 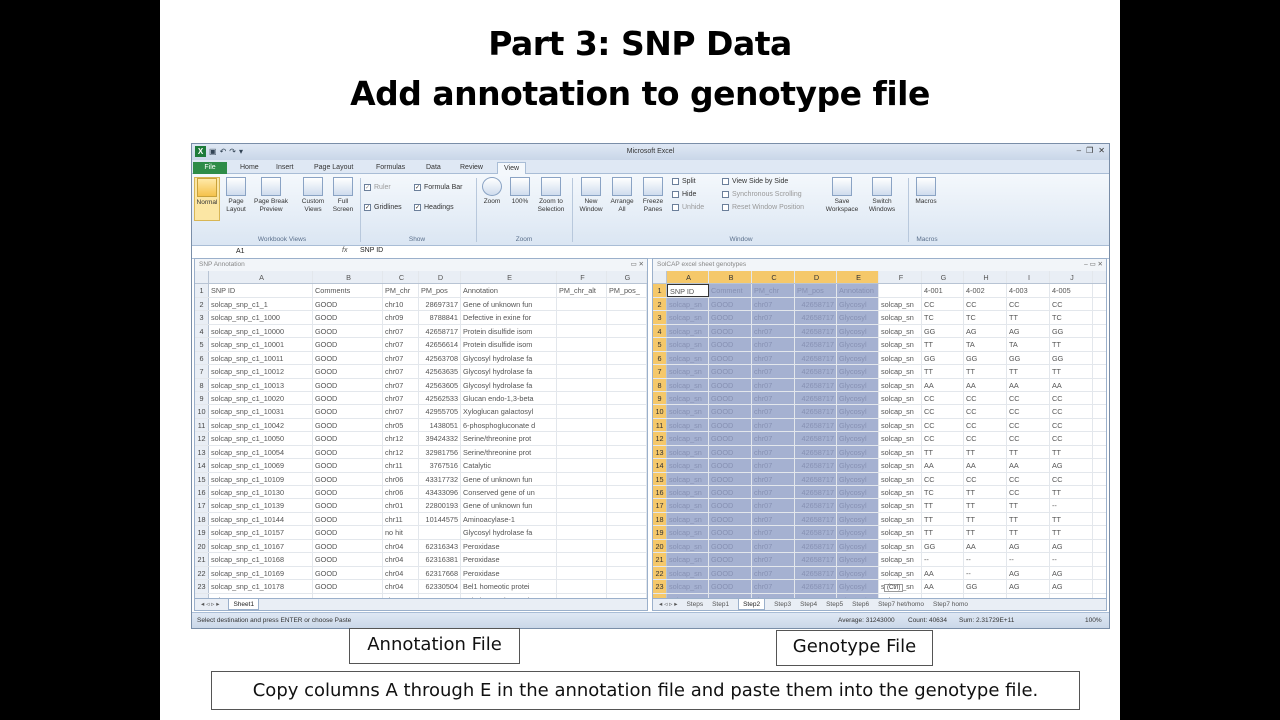 I want to click on table-cell: 22800193, so click(x=440, y=505).